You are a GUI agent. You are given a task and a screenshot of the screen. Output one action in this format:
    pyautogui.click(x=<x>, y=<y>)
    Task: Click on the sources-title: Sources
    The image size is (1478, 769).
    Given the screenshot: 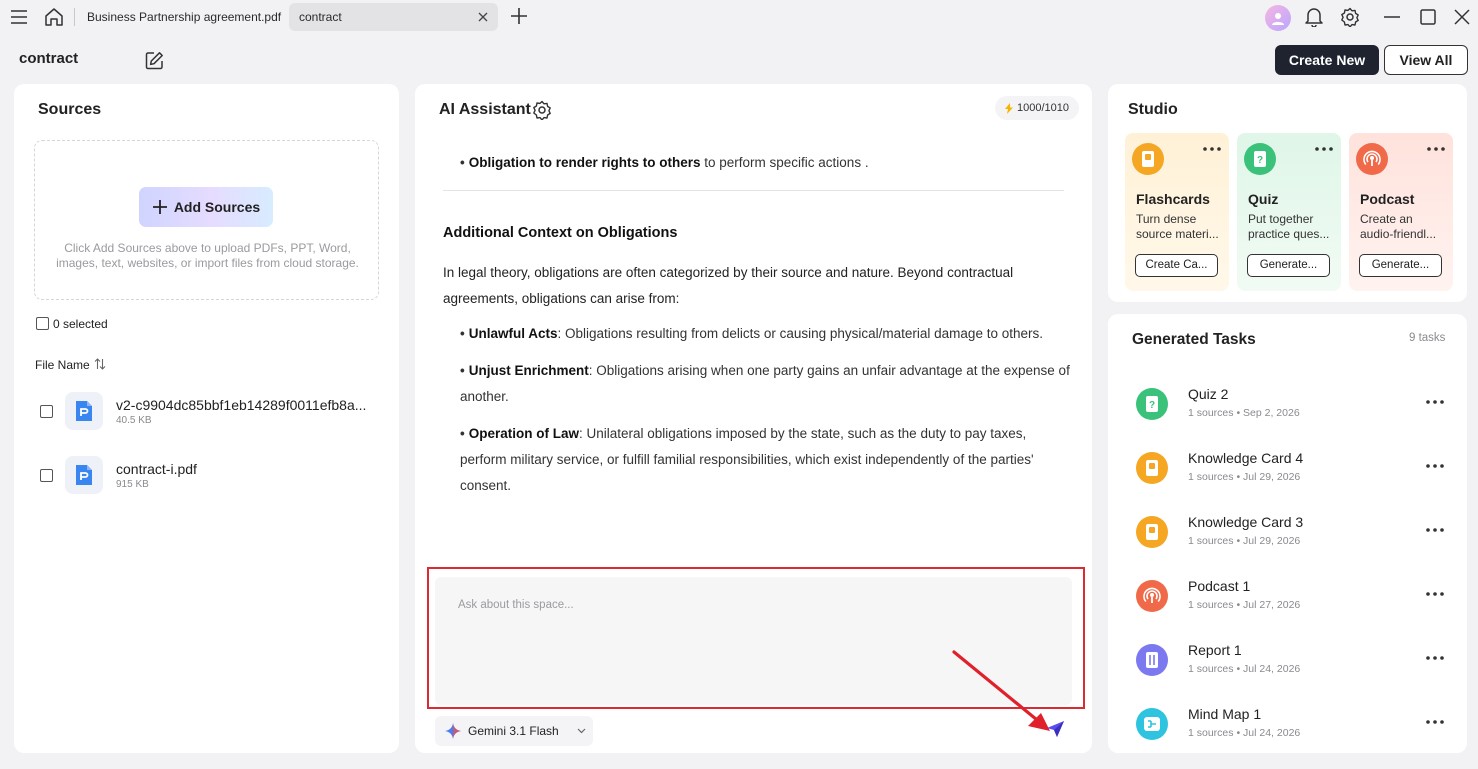 What is the action you would take?
    pyautogui.click(x=70, y=109)
    